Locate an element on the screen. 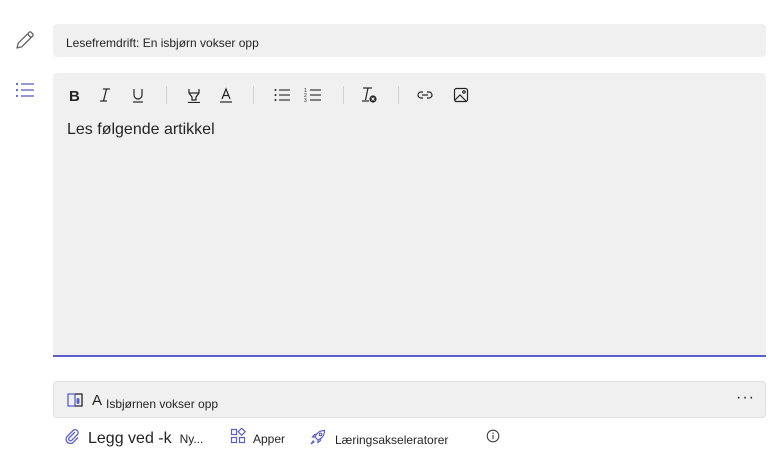  rocket-icon is located at coordinates (318, 439).